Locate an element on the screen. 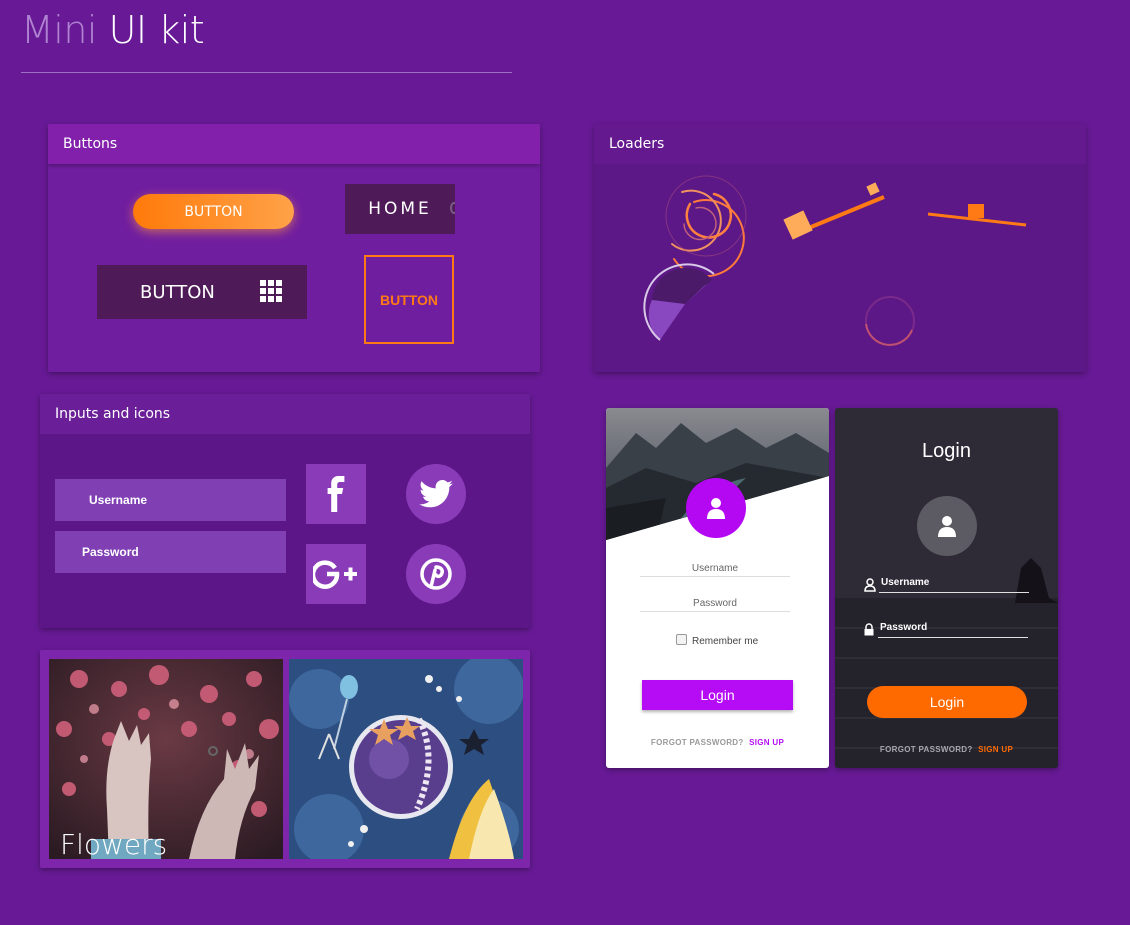 The height and width of the screenshot is (925, 1130). password-placeholder: Password is located at coordinates (110, 552).